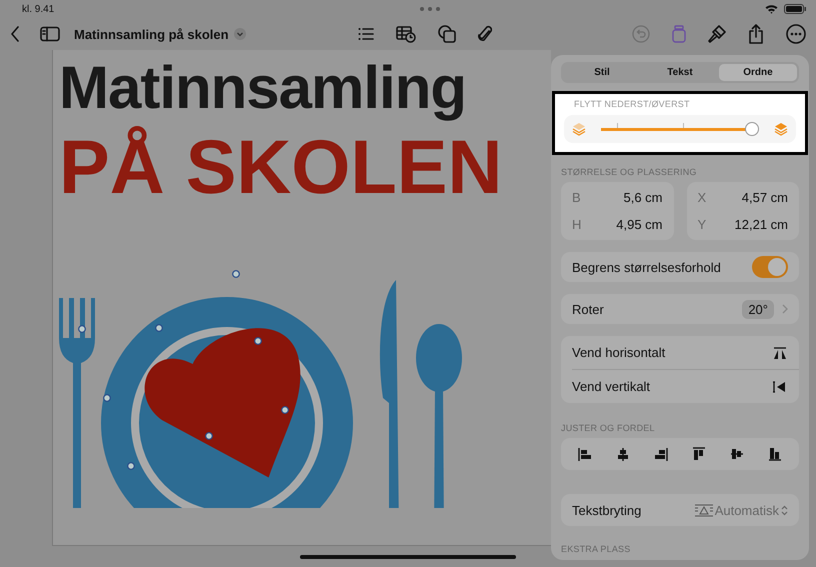 This screenshot has height=567, width=816. What do you see at coordinates (629, 172) in the screenshot?
I see `section-label: STØRRELSE OG PLASSERING` at bounding box center [629, 172].